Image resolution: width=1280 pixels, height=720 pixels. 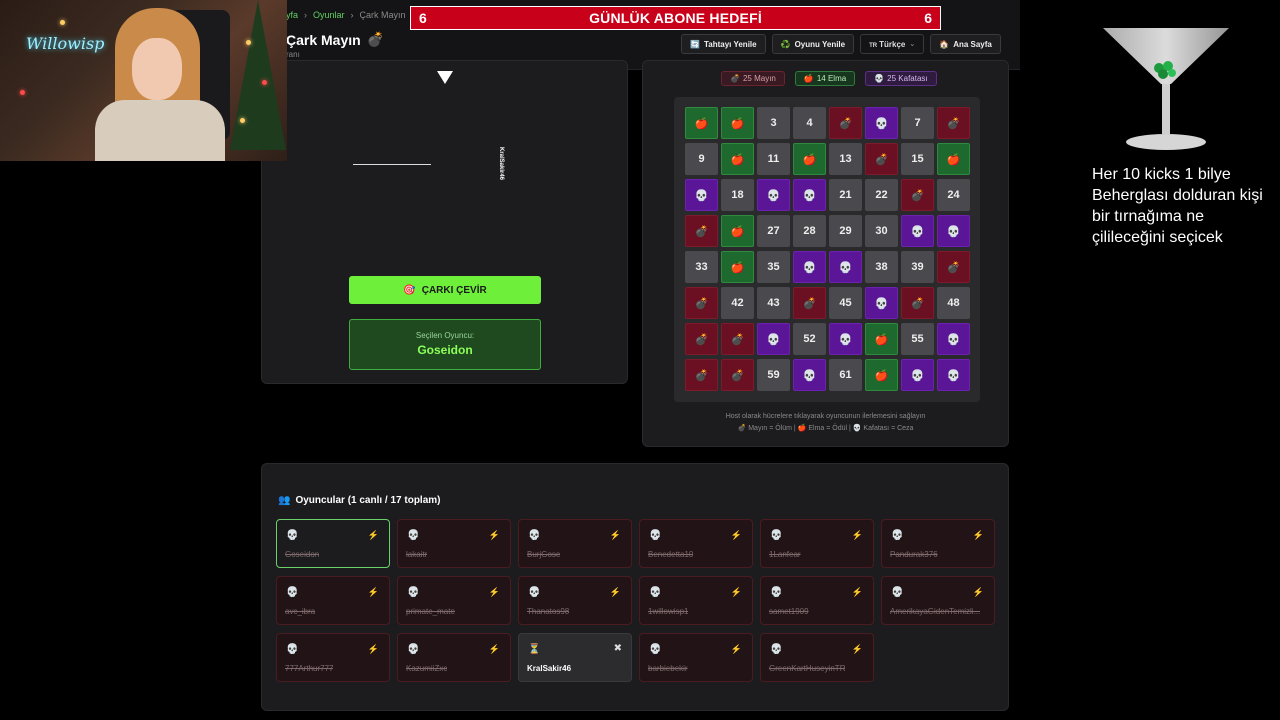 I want to click on board-cell-number: 3, so click(x=773, y=123).